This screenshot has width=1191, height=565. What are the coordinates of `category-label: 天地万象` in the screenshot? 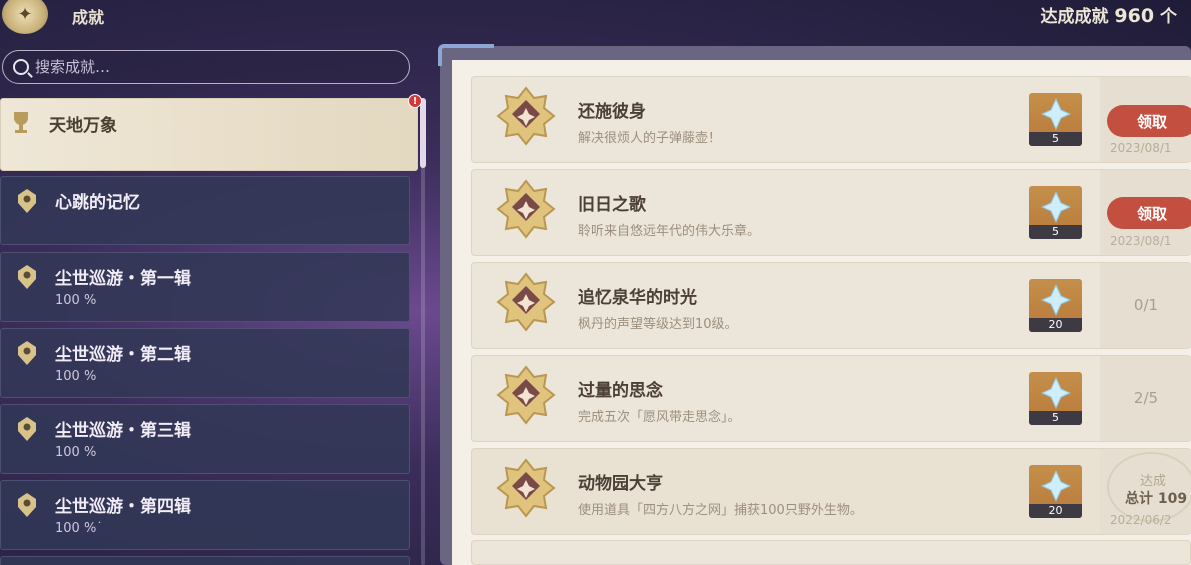 It's located at (83, 126).